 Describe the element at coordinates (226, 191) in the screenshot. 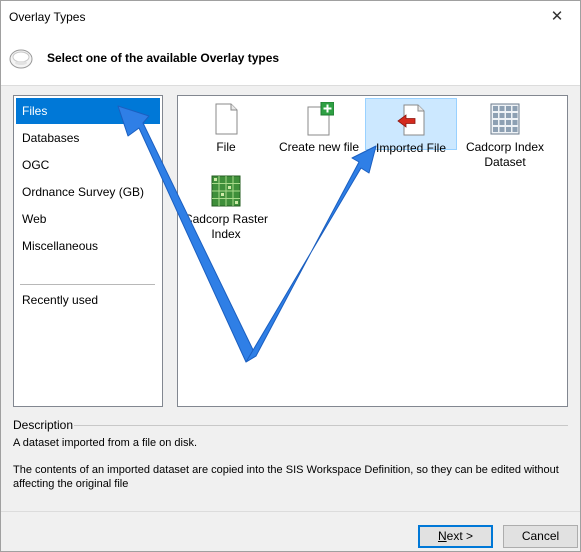

I see `raster-grid-icon` at that location.